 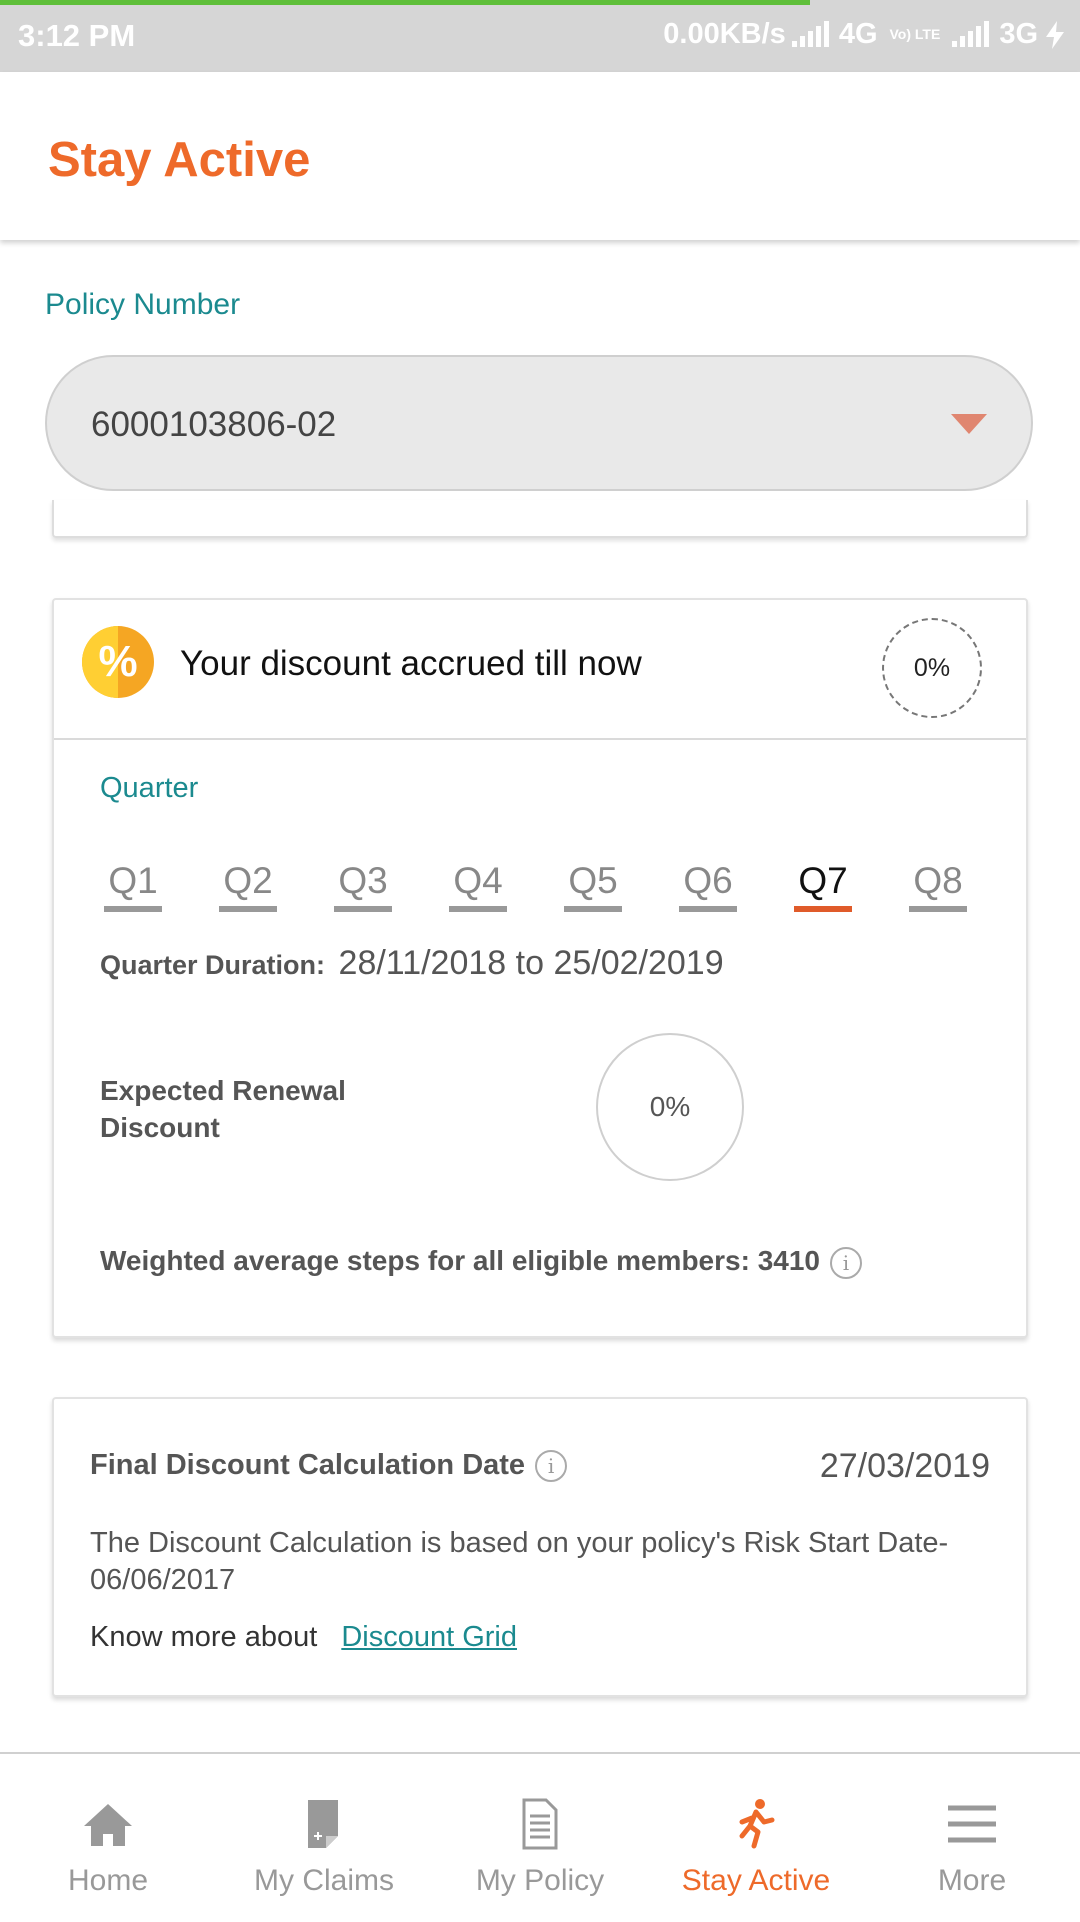 I want to click on volte-icon: Vo) LTE, so click(x=915, y=34).